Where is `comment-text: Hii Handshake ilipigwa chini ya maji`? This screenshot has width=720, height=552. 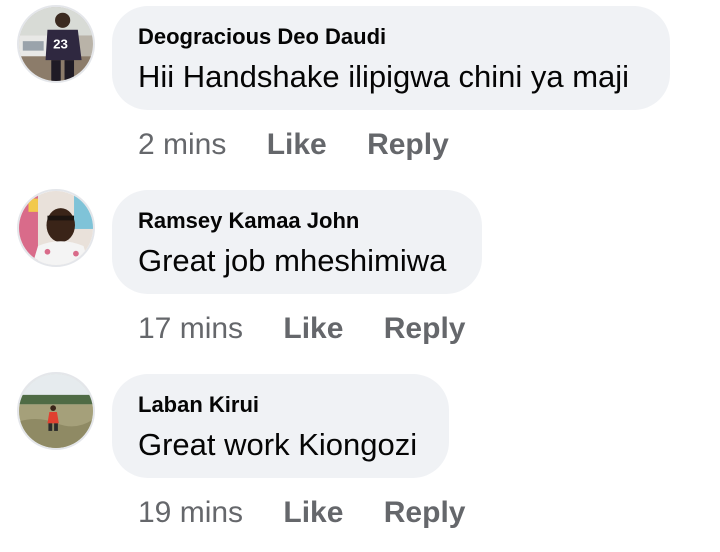 comment-text: Hii Handshake ilipigwa chini ya maji is located at coordinates (384, 76).